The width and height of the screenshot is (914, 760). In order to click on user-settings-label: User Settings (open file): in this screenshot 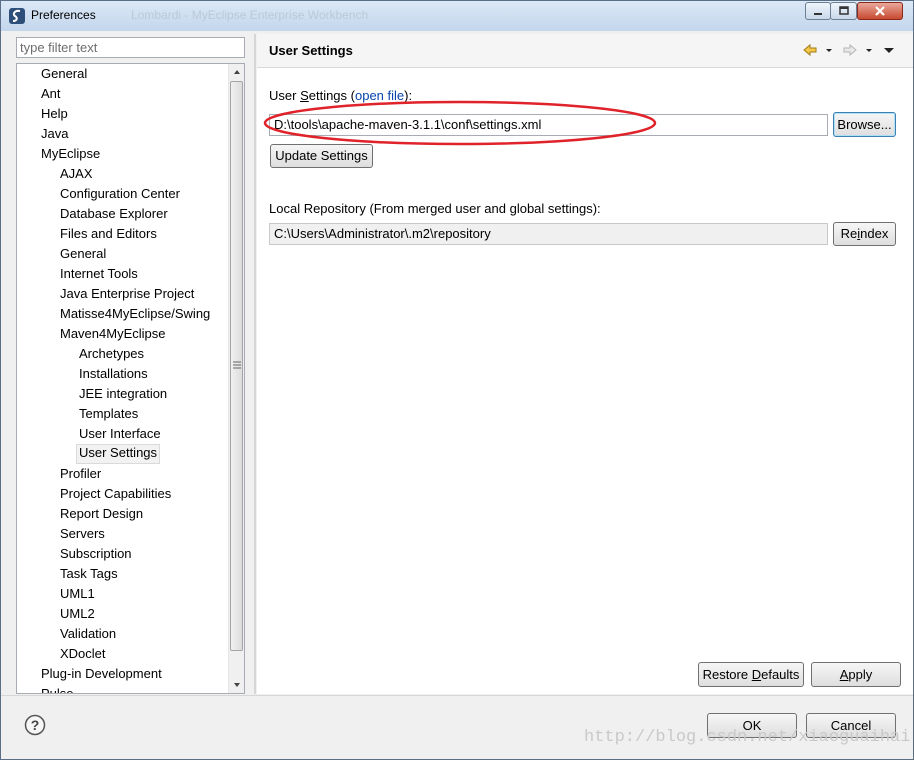, I will do `click(340, 95)`.